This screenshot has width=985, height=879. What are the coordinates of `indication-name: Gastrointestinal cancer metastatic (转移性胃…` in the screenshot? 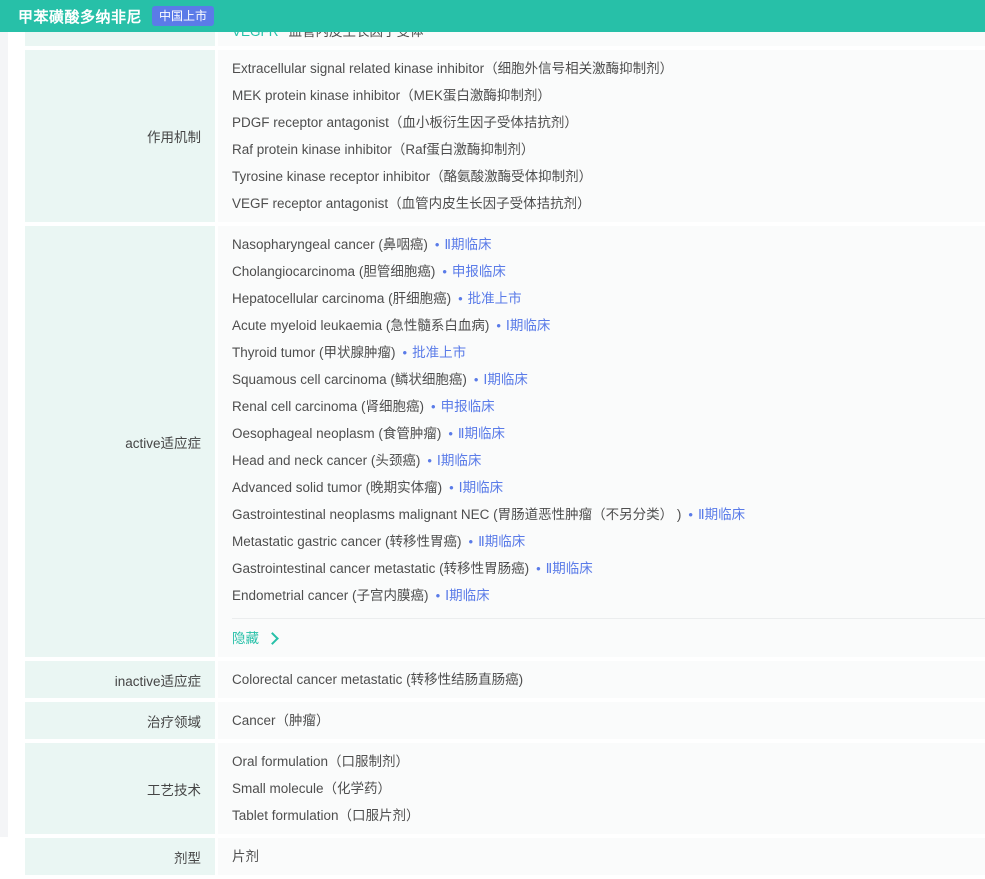 It's located at (381, 568).